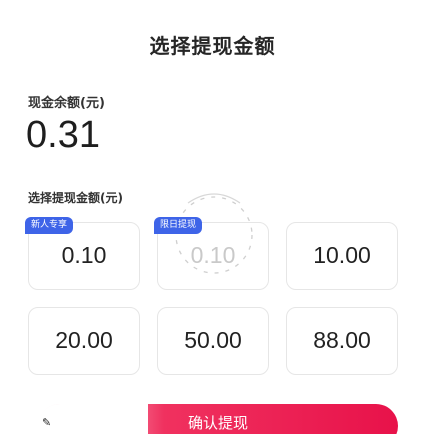 The image size is (425, 434). What do you see at coordinates (75, 198) in the screenshot?
I see `withdraw-amount-label: 选择提现金额(元)` at bounding box center [75, 198].